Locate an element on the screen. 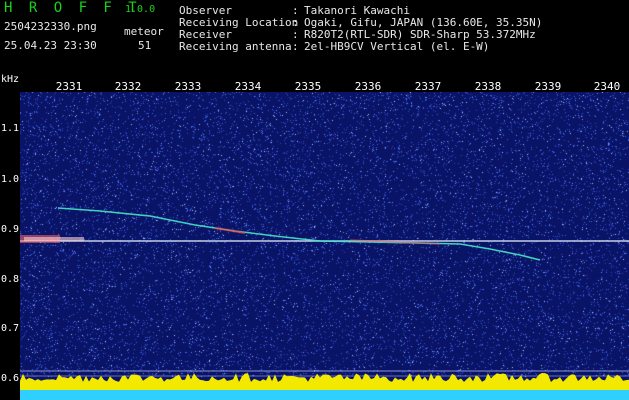 The image size is (629, 400). frequency-tick-label: 1.0 is located at coordinates (10, 179).